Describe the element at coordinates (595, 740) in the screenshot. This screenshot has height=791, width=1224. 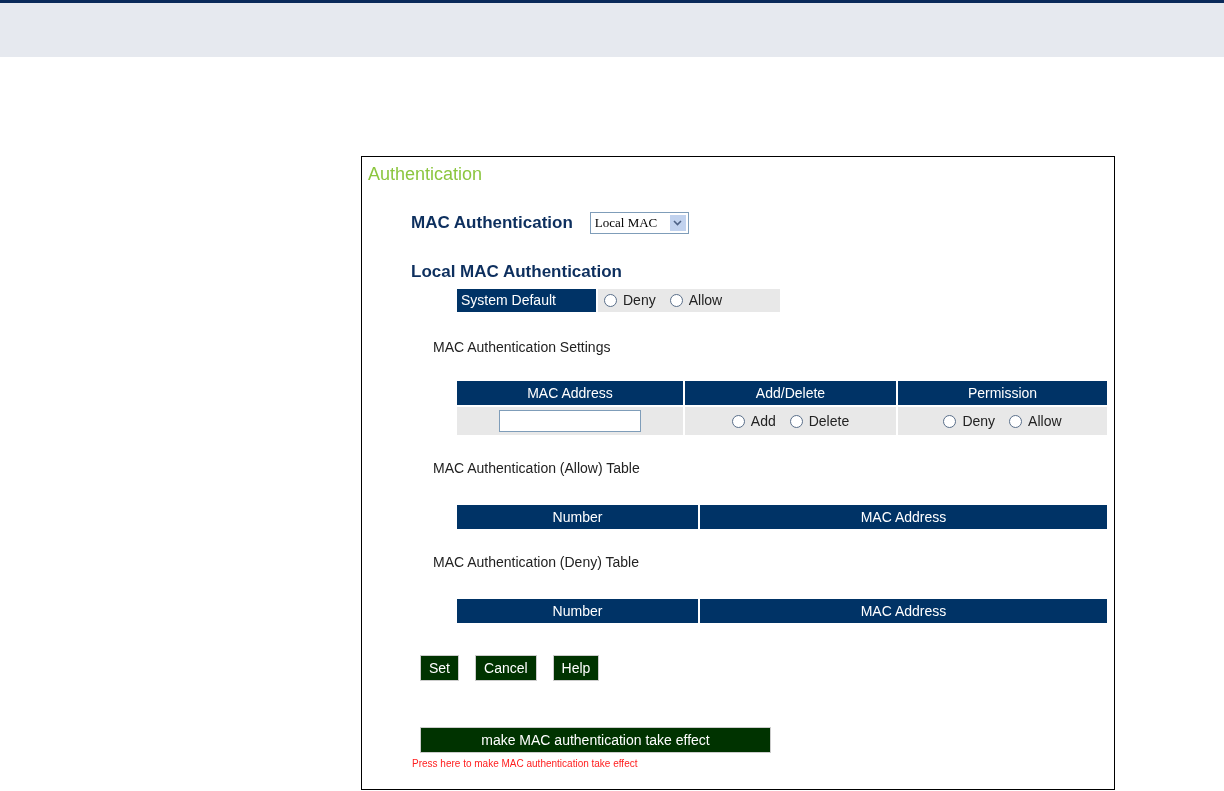
I see `apply-button: make MAC authentication take effect` at that location.